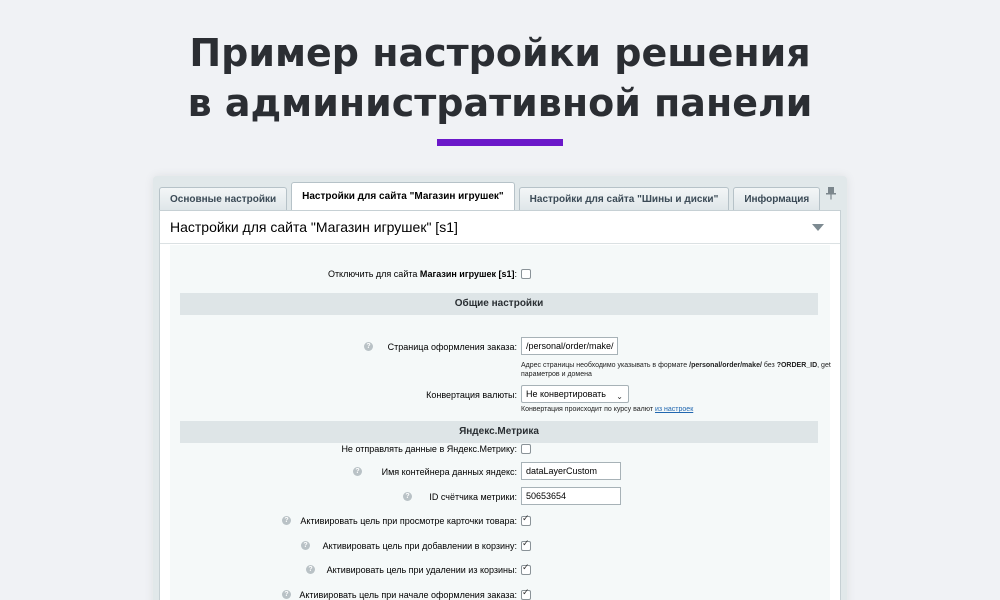 The width and height of the screenshot is (1000, 600). Describe the element at coordinates (452, 347) in the screenshot. I see `order-page-label: Страница оформления заказа:` at that location.